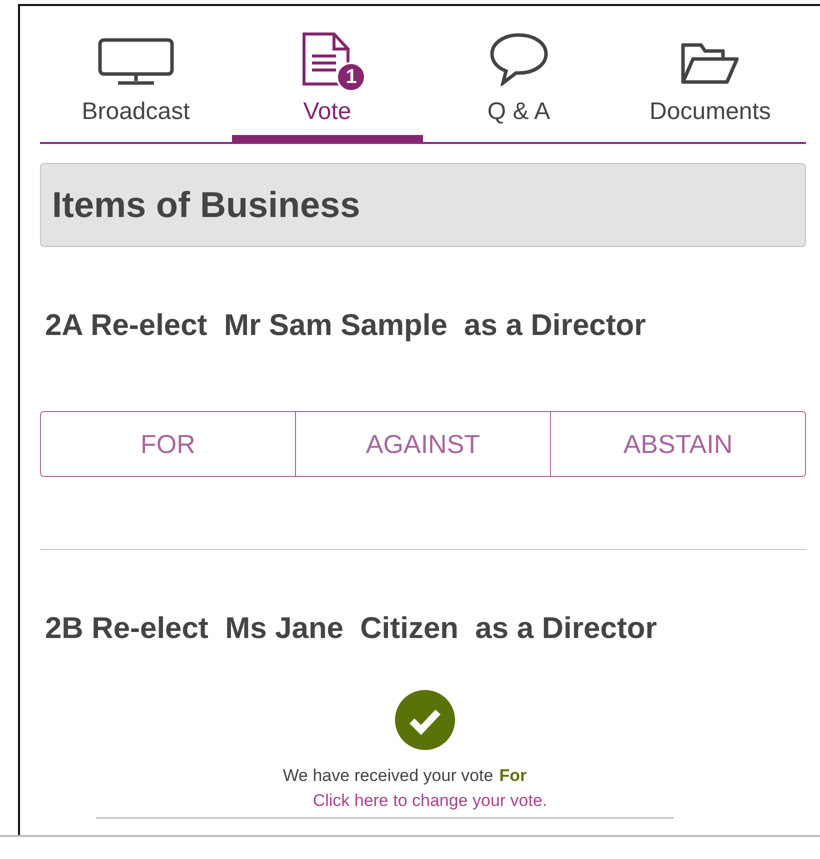  I want to click on nav-tab: Q & A, so click(518, 84).